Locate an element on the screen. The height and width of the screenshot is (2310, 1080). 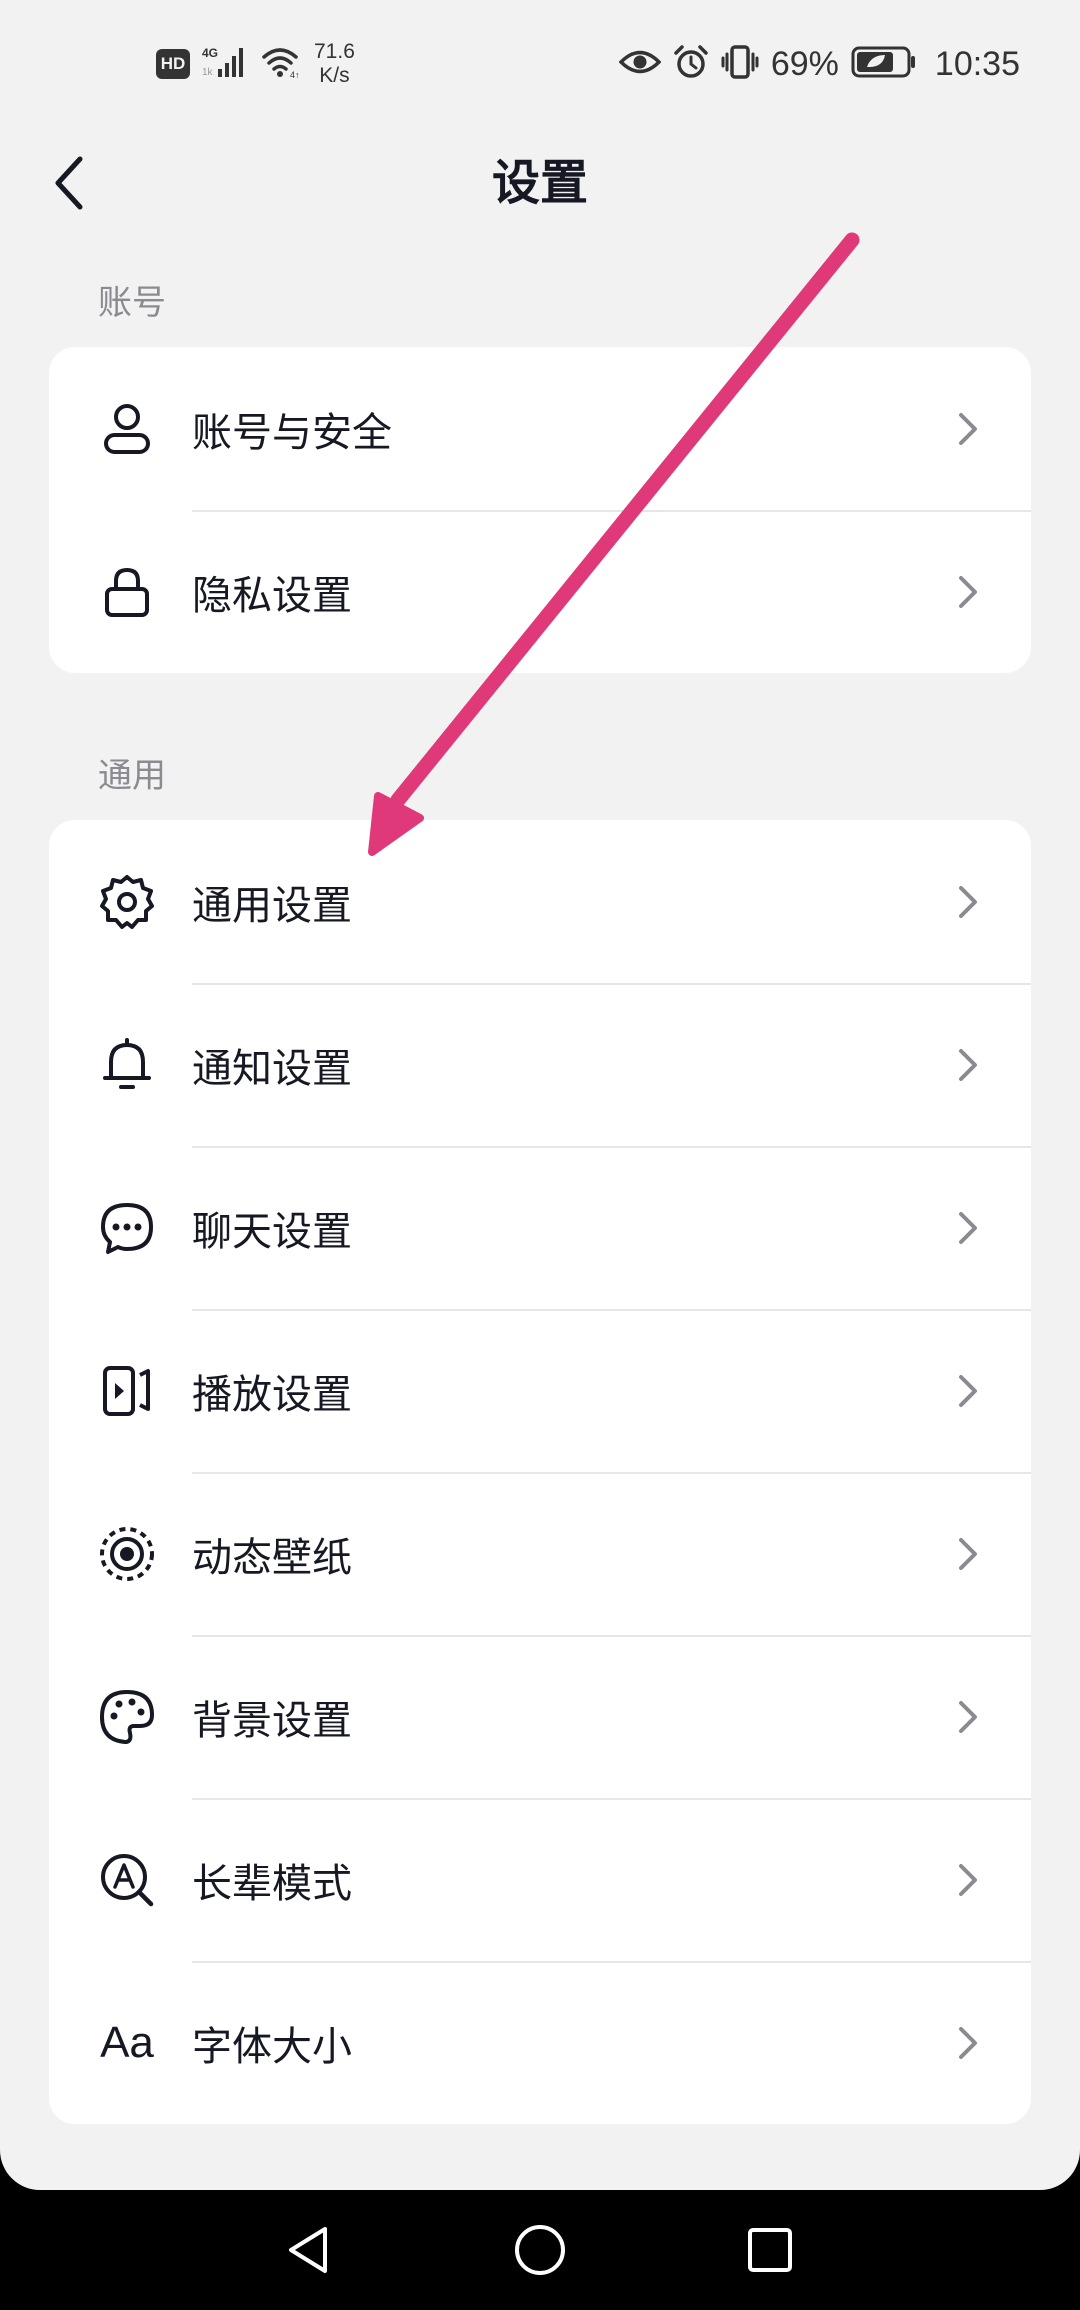
net-speed-unit: K/s is located at coordinates (334, 75).